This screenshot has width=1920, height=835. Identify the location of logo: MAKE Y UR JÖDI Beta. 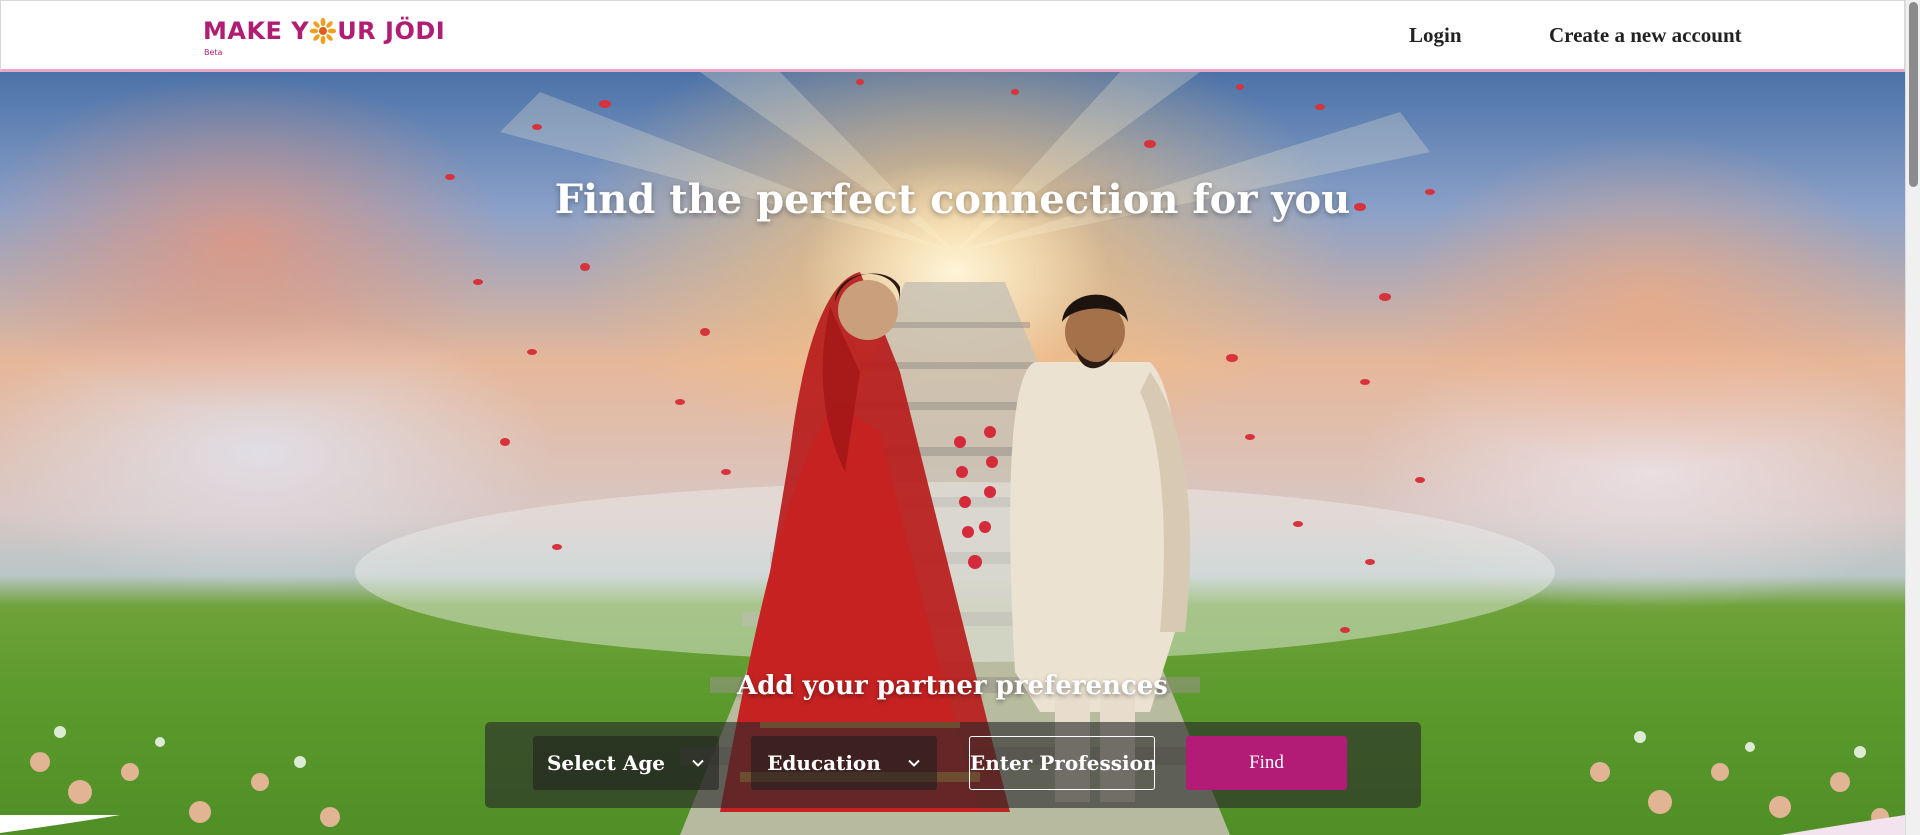
(324, 38).